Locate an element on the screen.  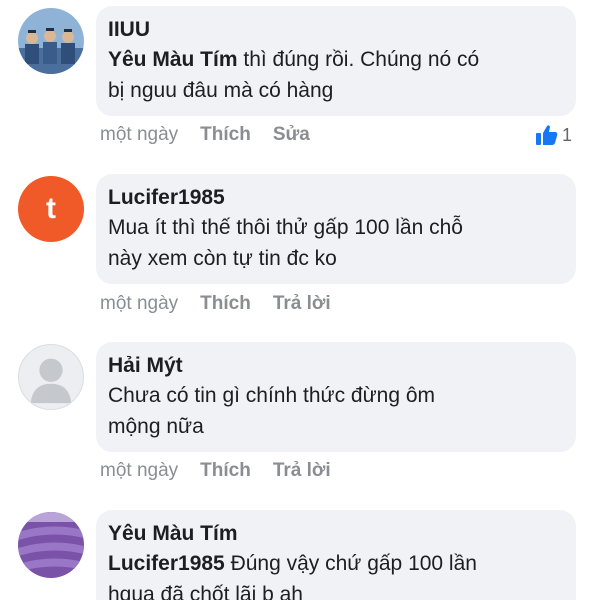
comment-text-line2: bị nguu đâu mà có hàng is located at coordinates (221, 90).